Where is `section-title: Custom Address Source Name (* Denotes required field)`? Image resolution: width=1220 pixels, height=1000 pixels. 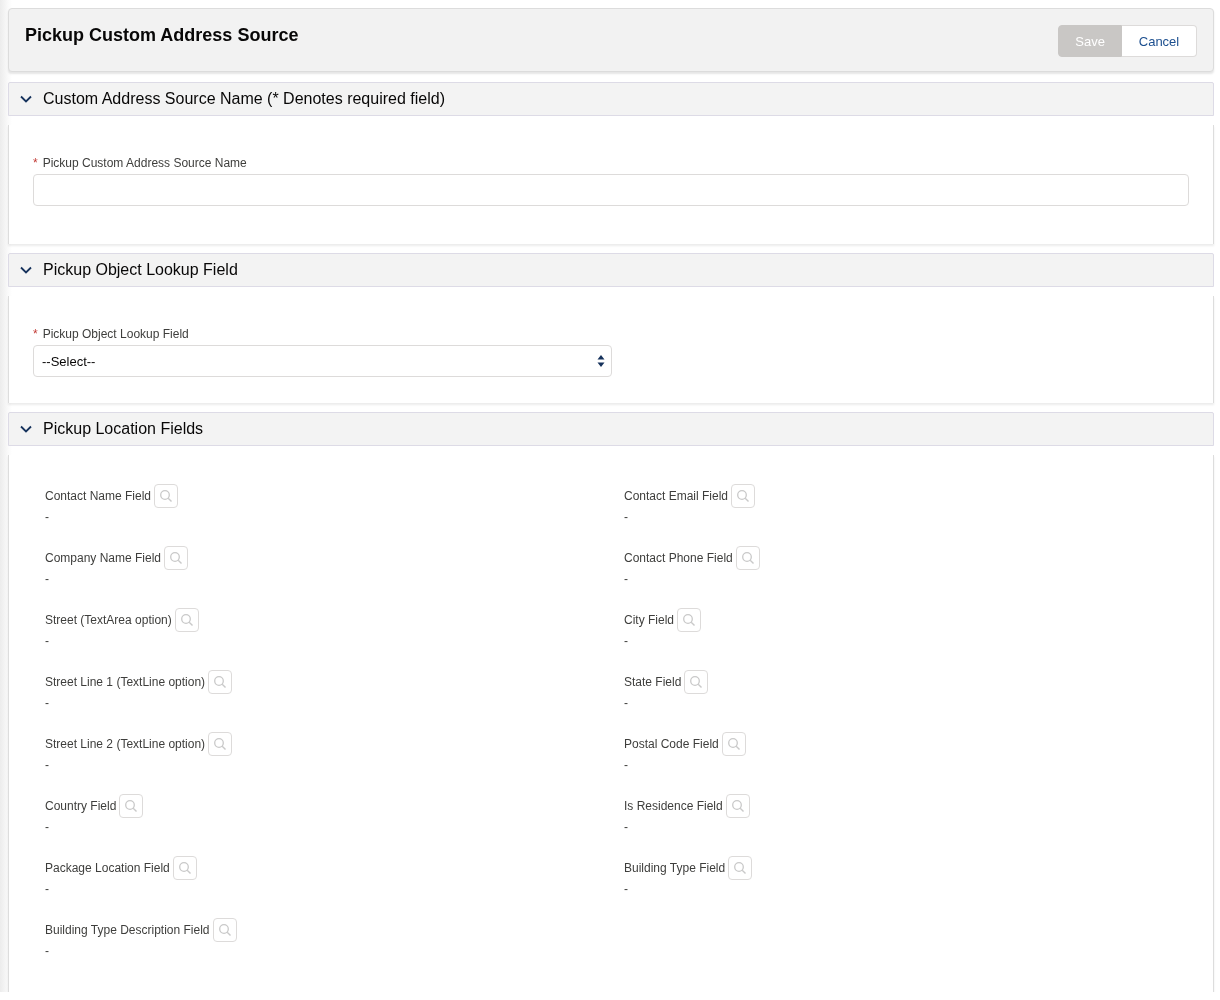 section-title: Custom Address Source Name (* Denotes required field) is located at coordinates (244, 99).